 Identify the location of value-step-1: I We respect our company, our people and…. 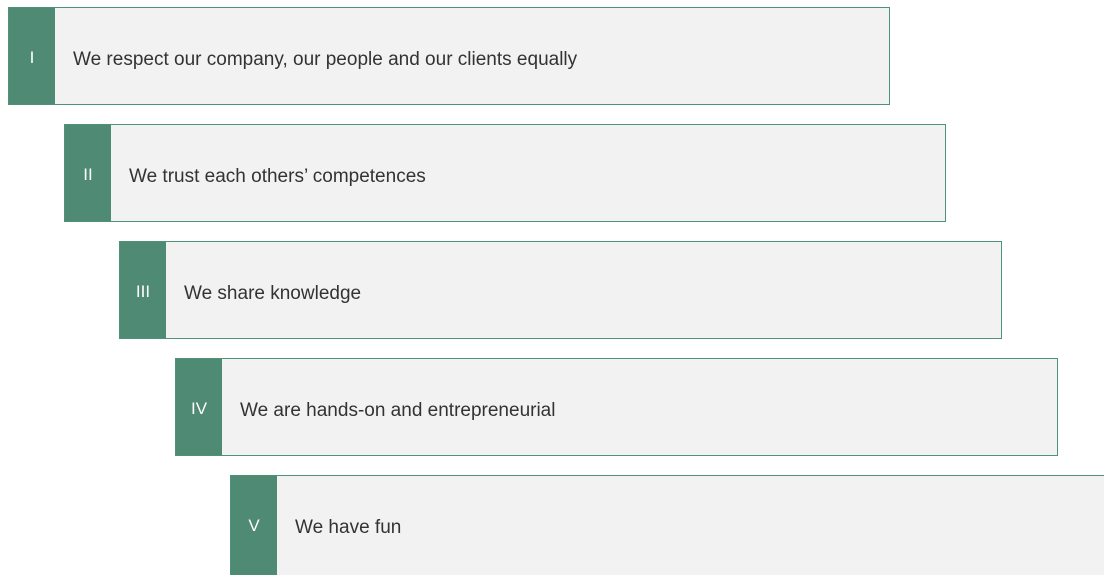
(449, 56).